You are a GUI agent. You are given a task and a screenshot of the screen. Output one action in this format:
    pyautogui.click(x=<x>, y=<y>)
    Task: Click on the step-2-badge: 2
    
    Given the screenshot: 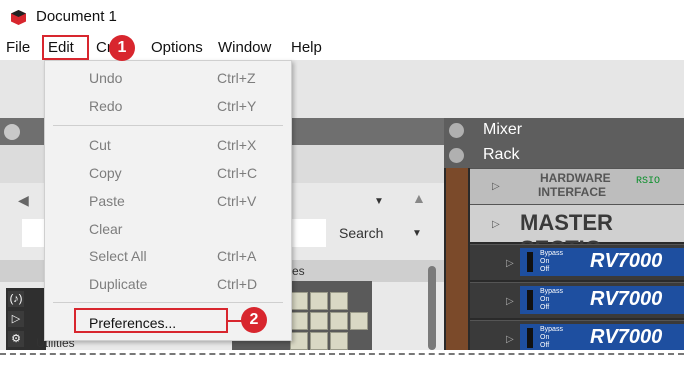 What is the action you would take?
    pyautogui.click(x=254, y=320)
    